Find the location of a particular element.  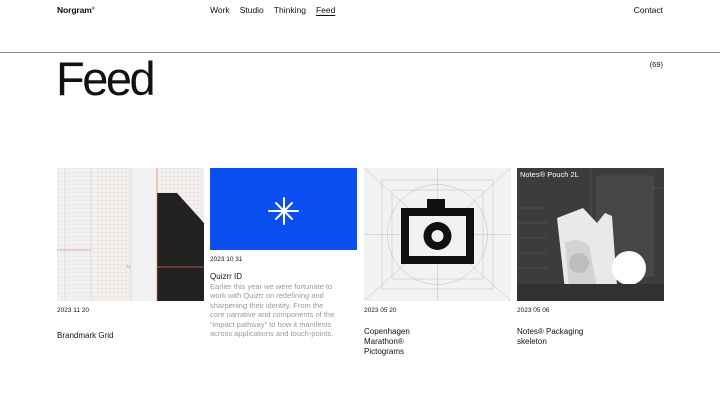

card-title: Notes® Packaging skeleton is located at coordinates (550, 336).